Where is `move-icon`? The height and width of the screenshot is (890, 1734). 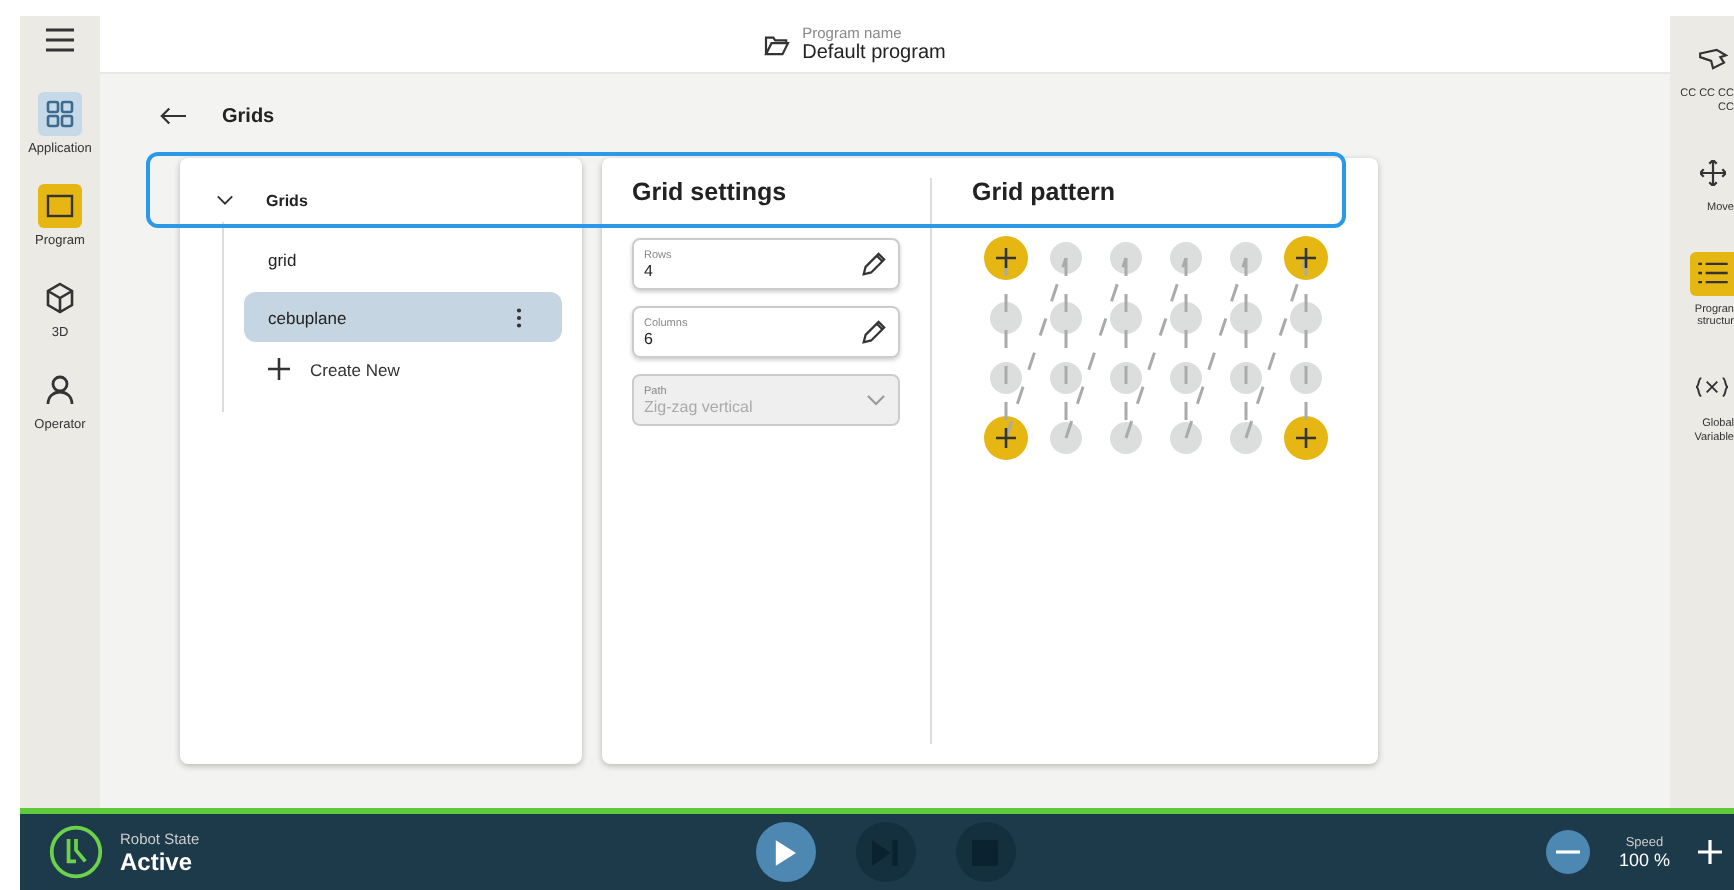
move-icon is located at coordinates (1712, 172).